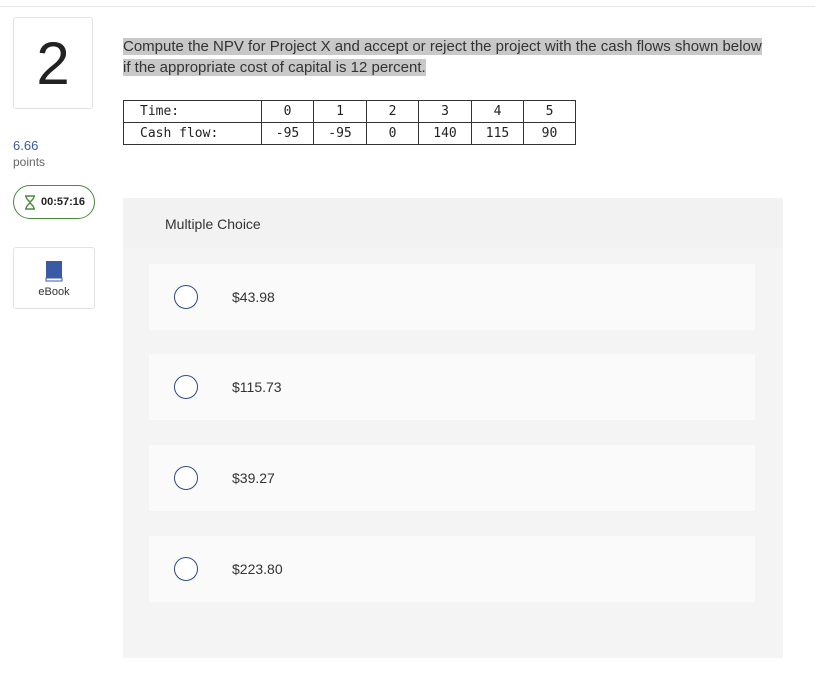 The image size is (815, 675). What do you see at coordinates (445, 133) in the screenshot?
I see `cash-flow-cell: 140` at bounding box center [445, 133].